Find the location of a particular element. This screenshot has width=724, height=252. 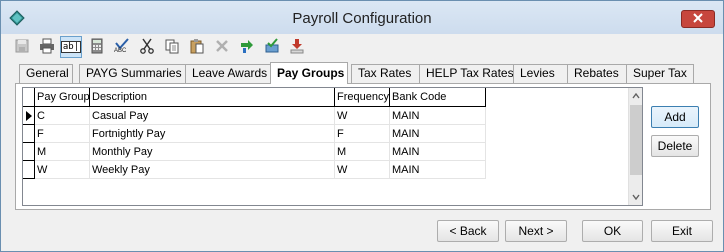

copy-button is located at coordinates (172, 47).